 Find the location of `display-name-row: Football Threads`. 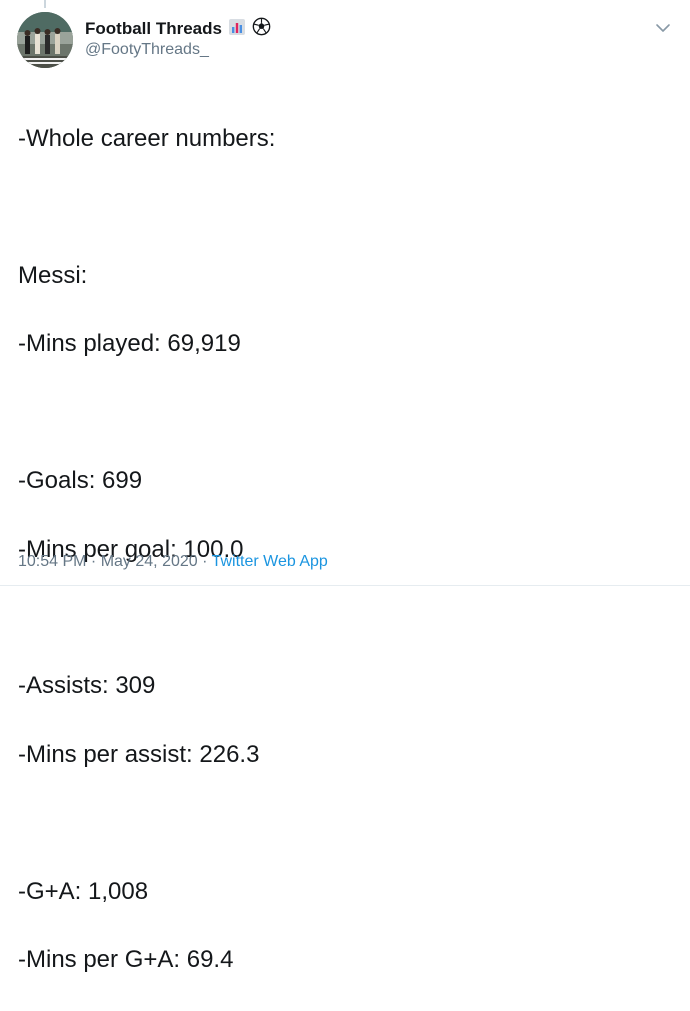

display-name-row: Football Threads is located at coordinates (178, 29).